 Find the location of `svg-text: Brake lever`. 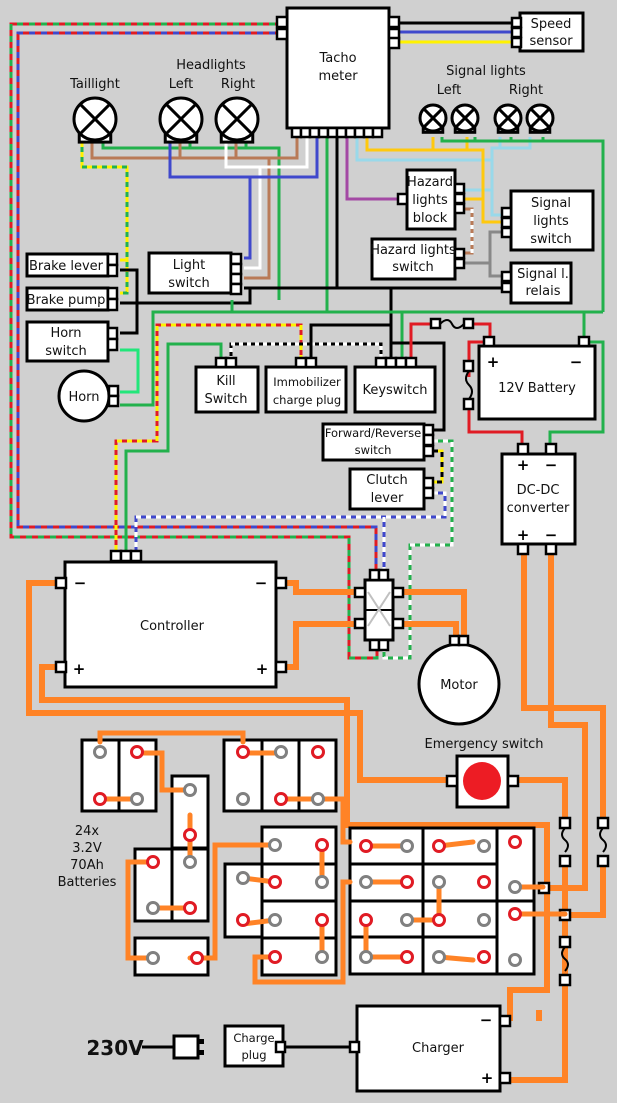

svg-text: Brake lever is located at coordinates (66, 266).